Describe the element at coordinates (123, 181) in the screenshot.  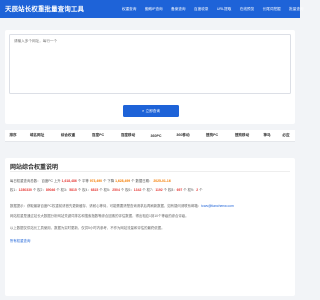
I see `stat-down: 1,628,499` at that location.